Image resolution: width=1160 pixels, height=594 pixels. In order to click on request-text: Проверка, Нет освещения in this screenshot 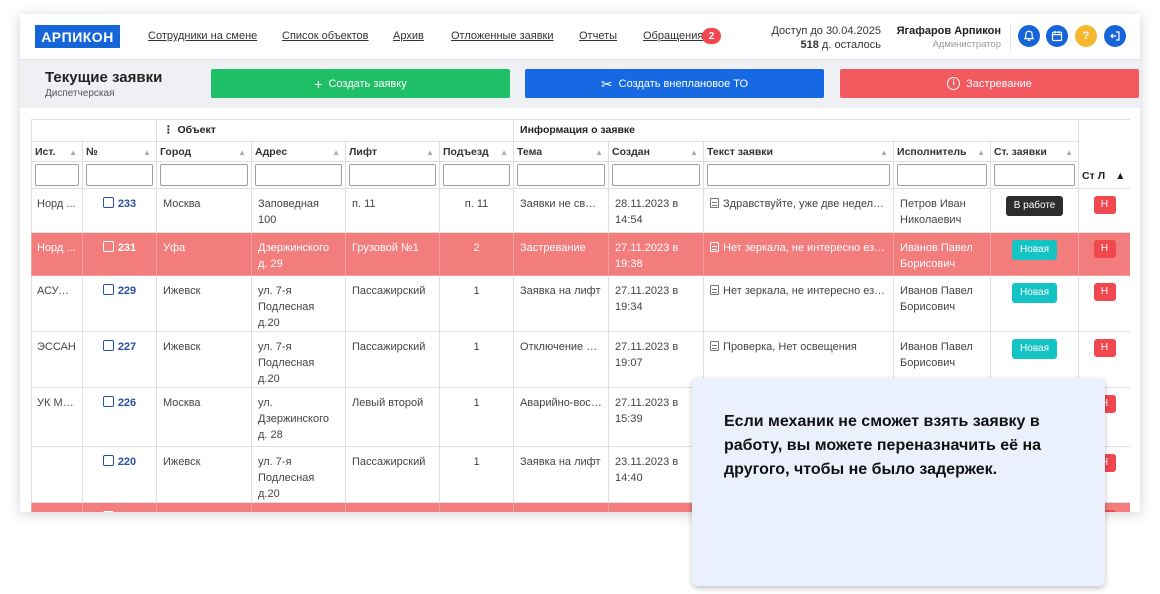, I will do `click(790, 347)`.